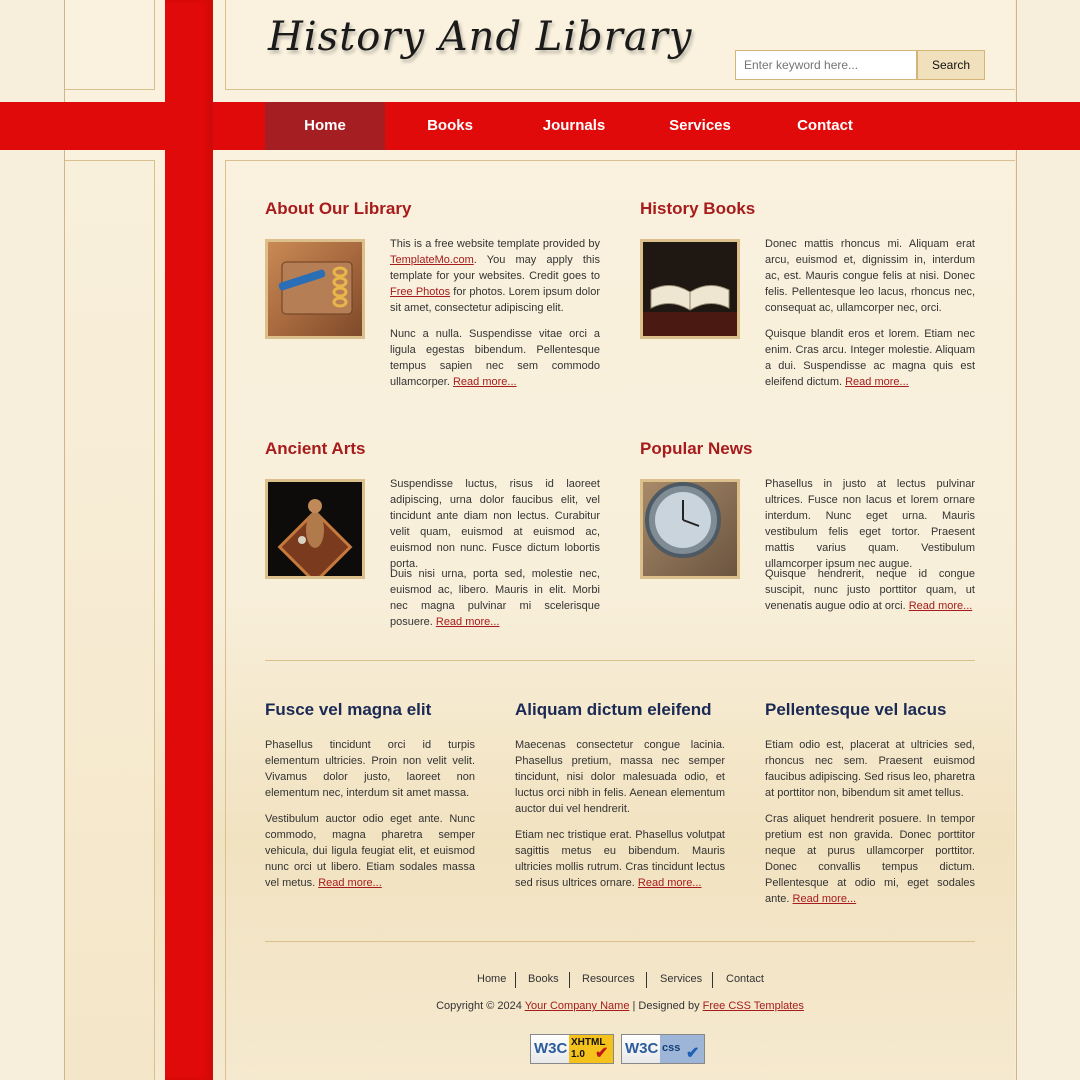  Describe the element at coordinates (315, 448) in the screenshot. I see `ancient-arts-title: Ancient Arts` at that location.